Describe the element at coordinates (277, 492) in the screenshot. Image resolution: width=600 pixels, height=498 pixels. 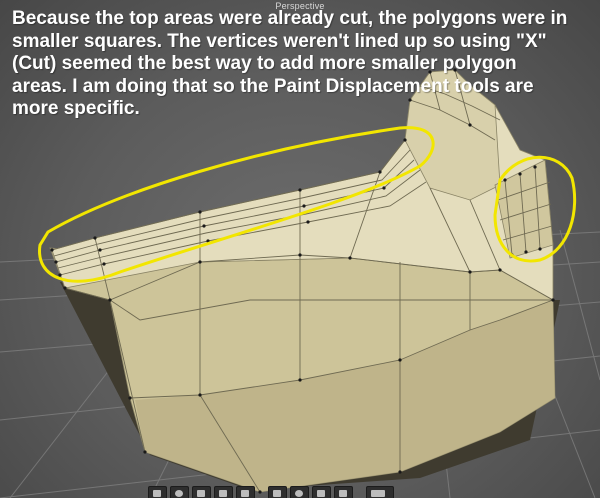
I see `move-icon` at that location.